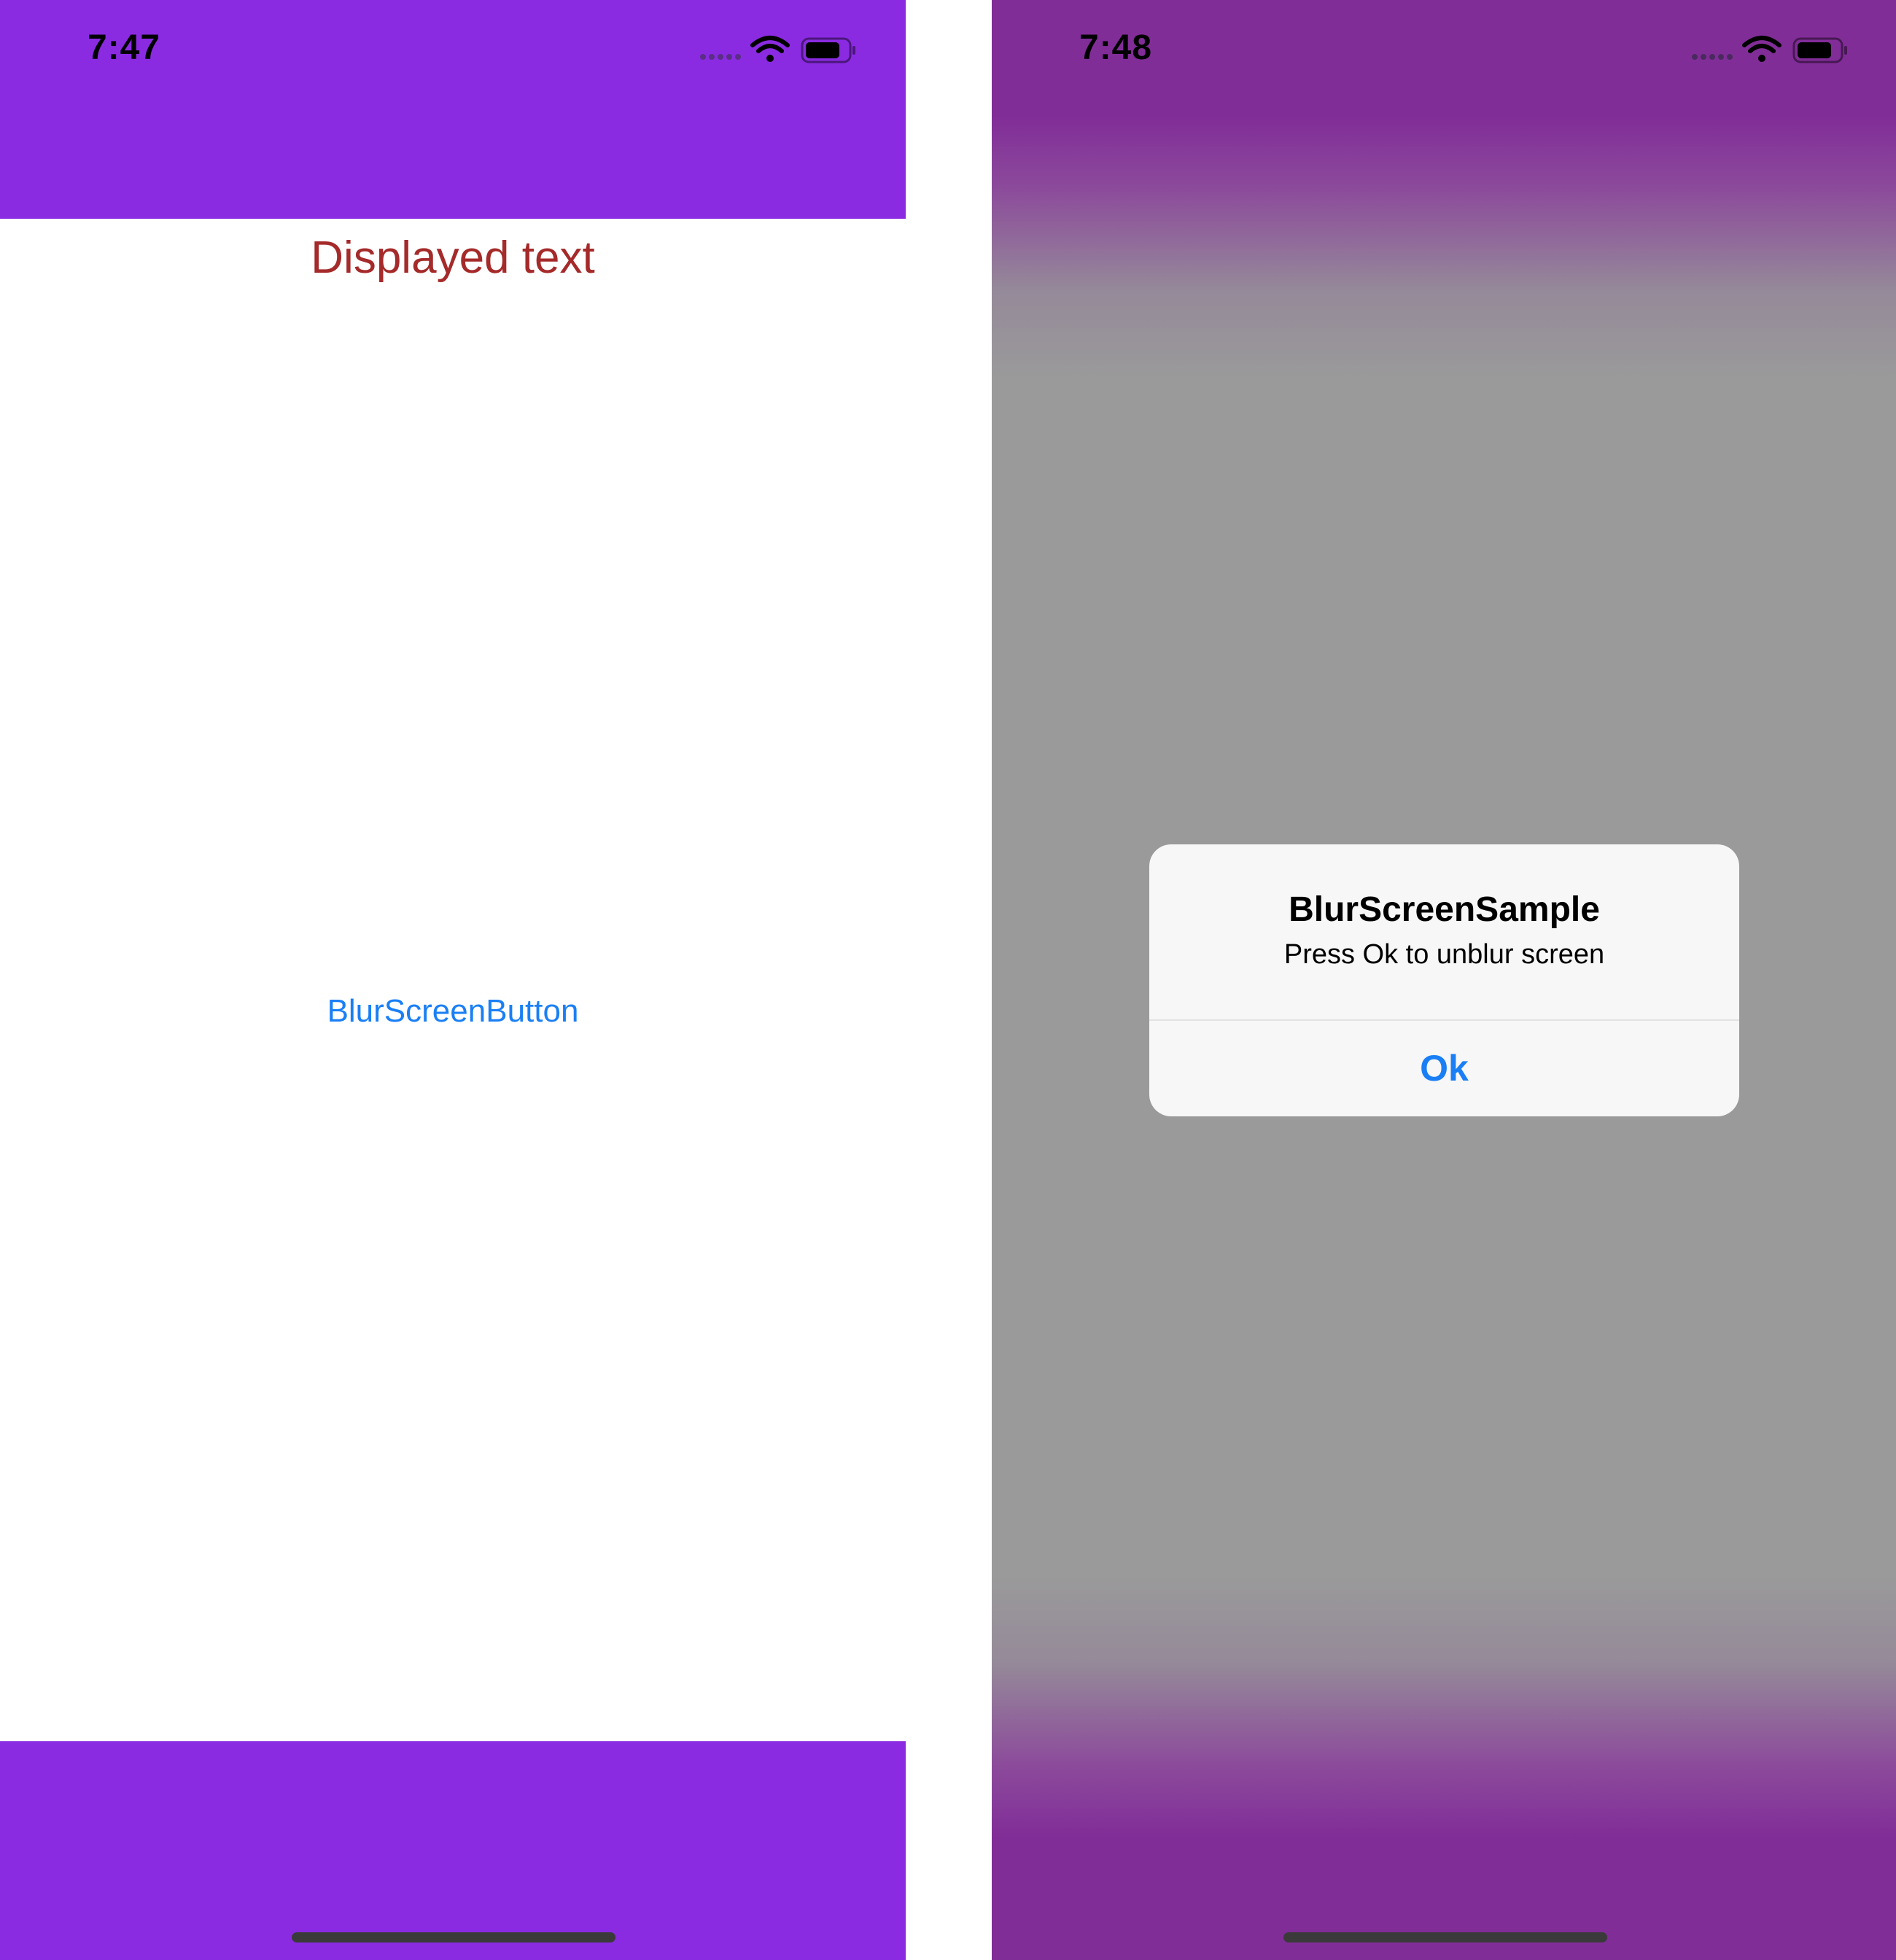 This screenshot has height=1960, width=1896. I want to click on status-time: 7:48, so click(1116, 47).